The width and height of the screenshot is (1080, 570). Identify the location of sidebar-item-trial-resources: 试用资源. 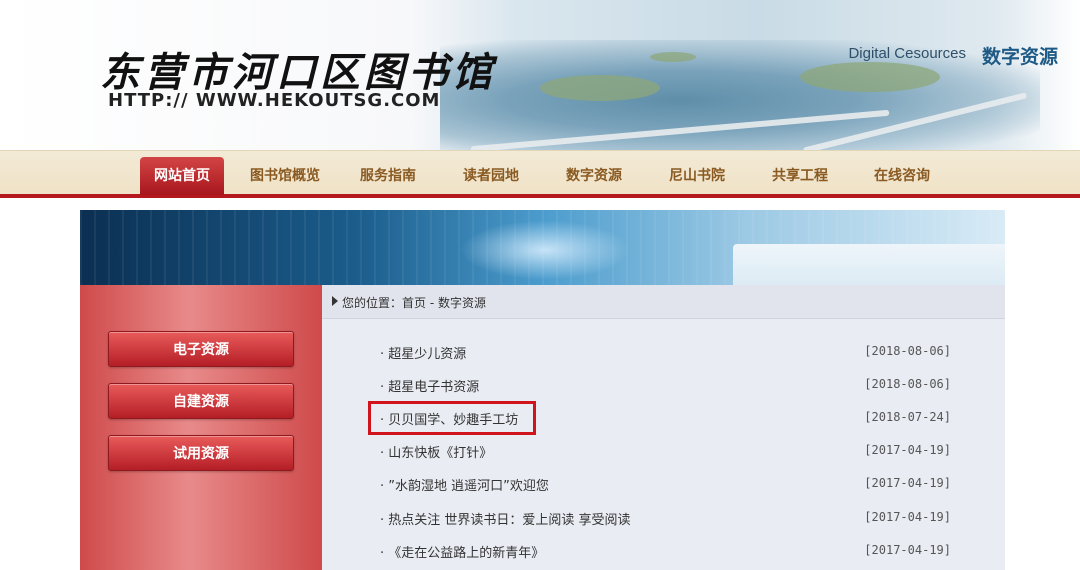
(201, 453).